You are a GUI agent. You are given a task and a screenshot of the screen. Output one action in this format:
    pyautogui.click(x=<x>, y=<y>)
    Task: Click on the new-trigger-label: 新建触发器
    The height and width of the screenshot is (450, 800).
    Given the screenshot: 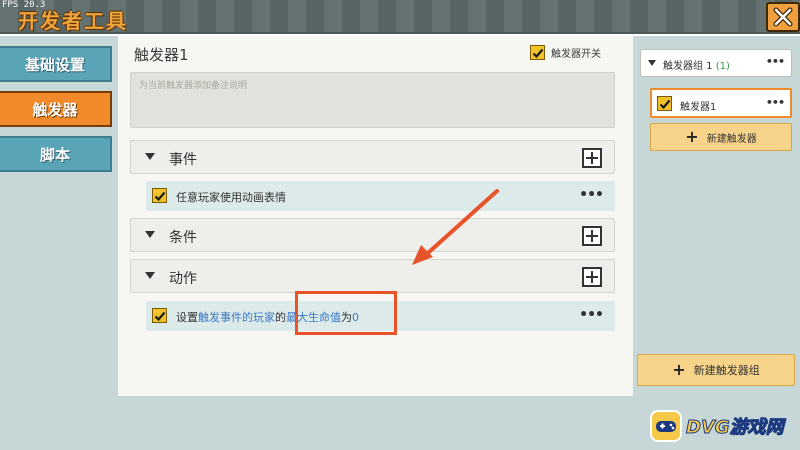 What is the action you would take?
    pyautogui.click(x=731, y=139)
    